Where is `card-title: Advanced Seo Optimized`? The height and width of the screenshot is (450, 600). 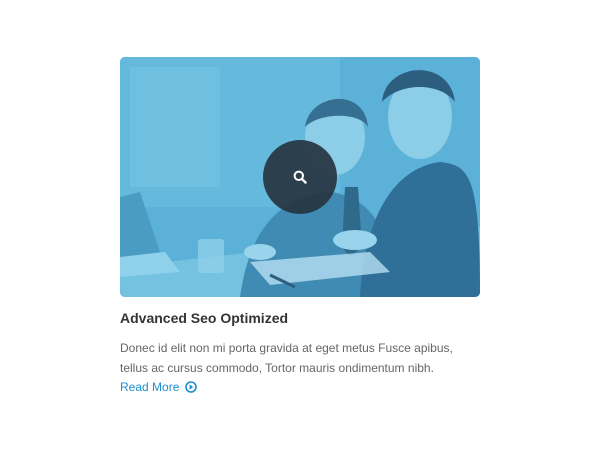
card-title: Advanced Seo Optimized is located at coordinates (204, 318).